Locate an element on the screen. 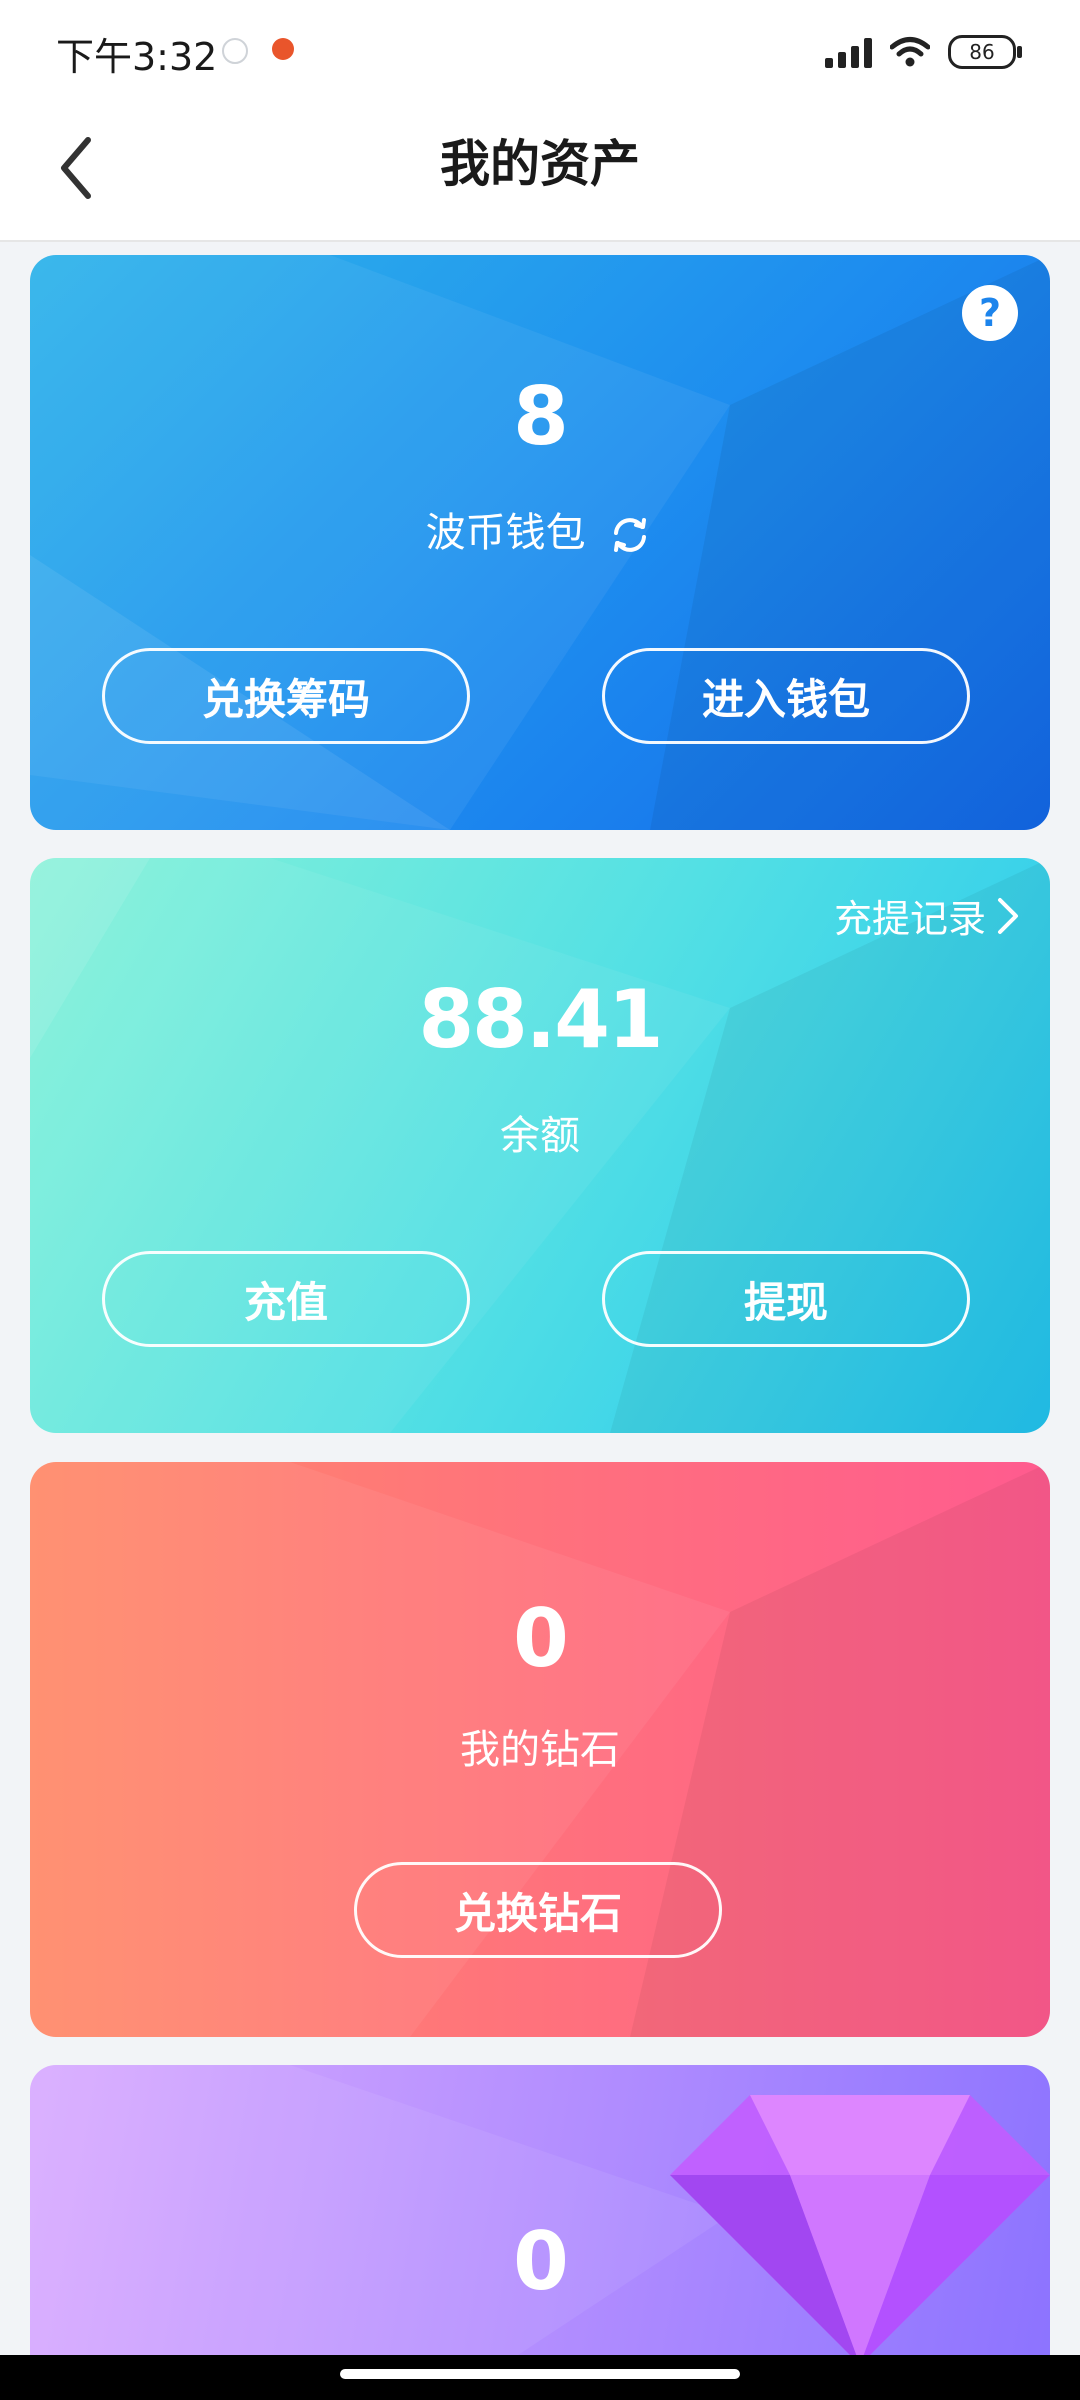 Image resolution: width=1080 pixels, height=2400 pixels. enter-wallet-button: 进入钱包 is located at coordinates (786, 696).